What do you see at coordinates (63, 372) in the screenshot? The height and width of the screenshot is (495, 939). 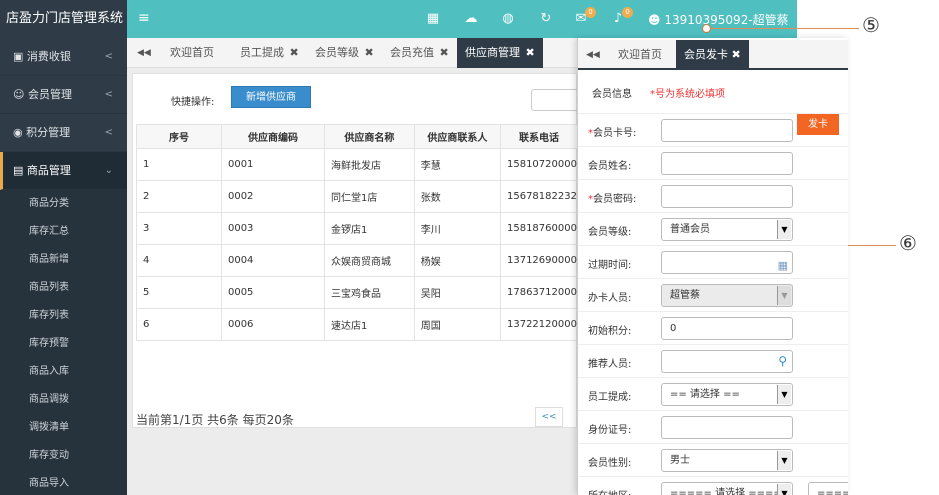 I see `sidebar-subitem: 商品入库` at bounding box center [63, 372].